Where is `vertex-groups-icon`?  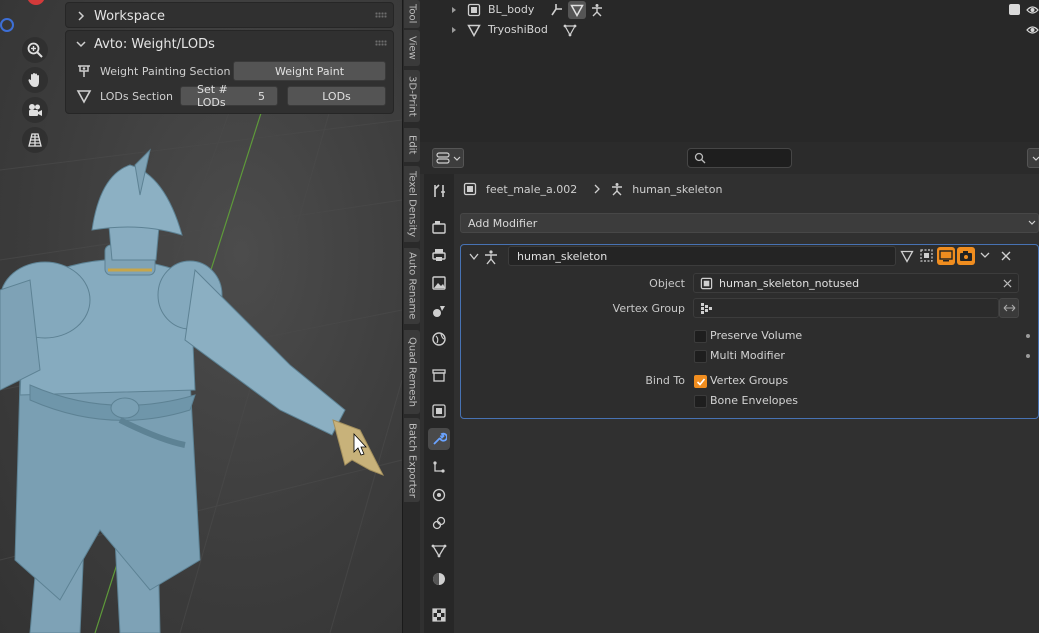 vertex-groups-icon is located at coordinates (439, 551).